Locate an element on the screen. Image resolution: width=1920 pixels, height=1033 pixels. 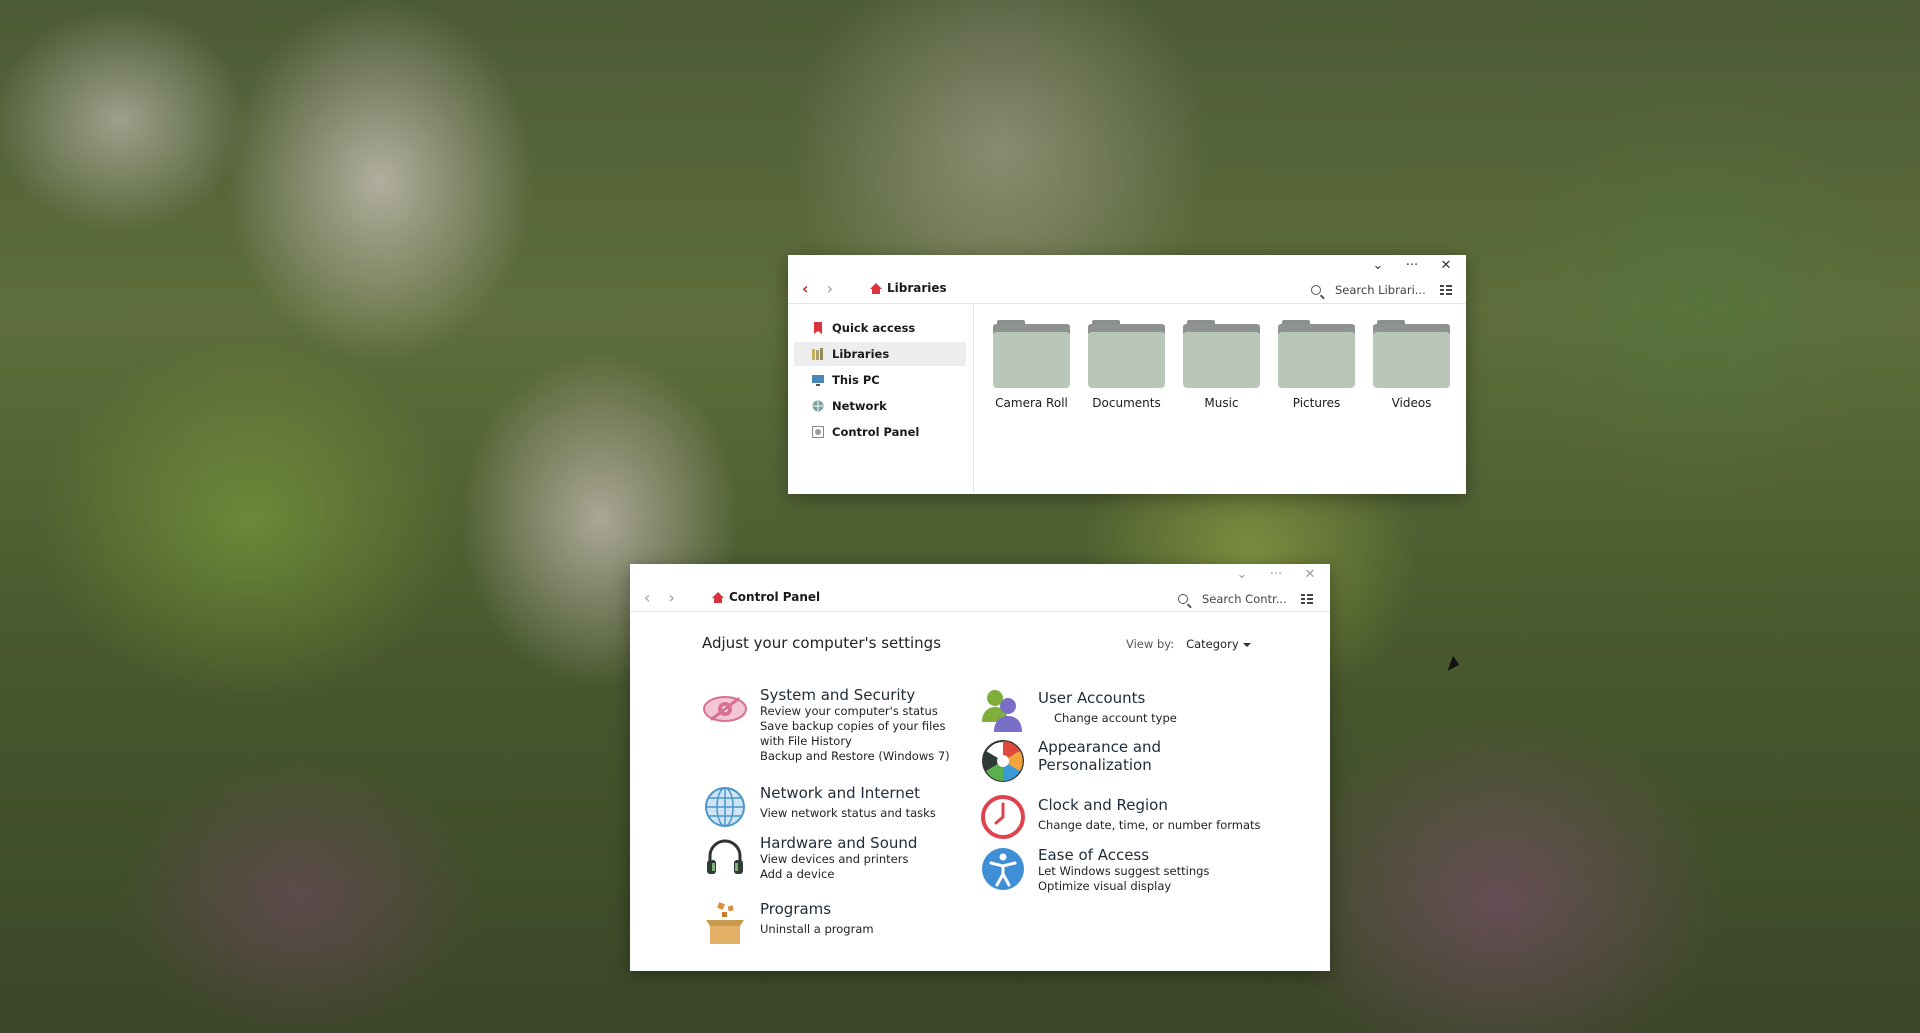
folder-music: Music is located at coordinates (1221, 365).